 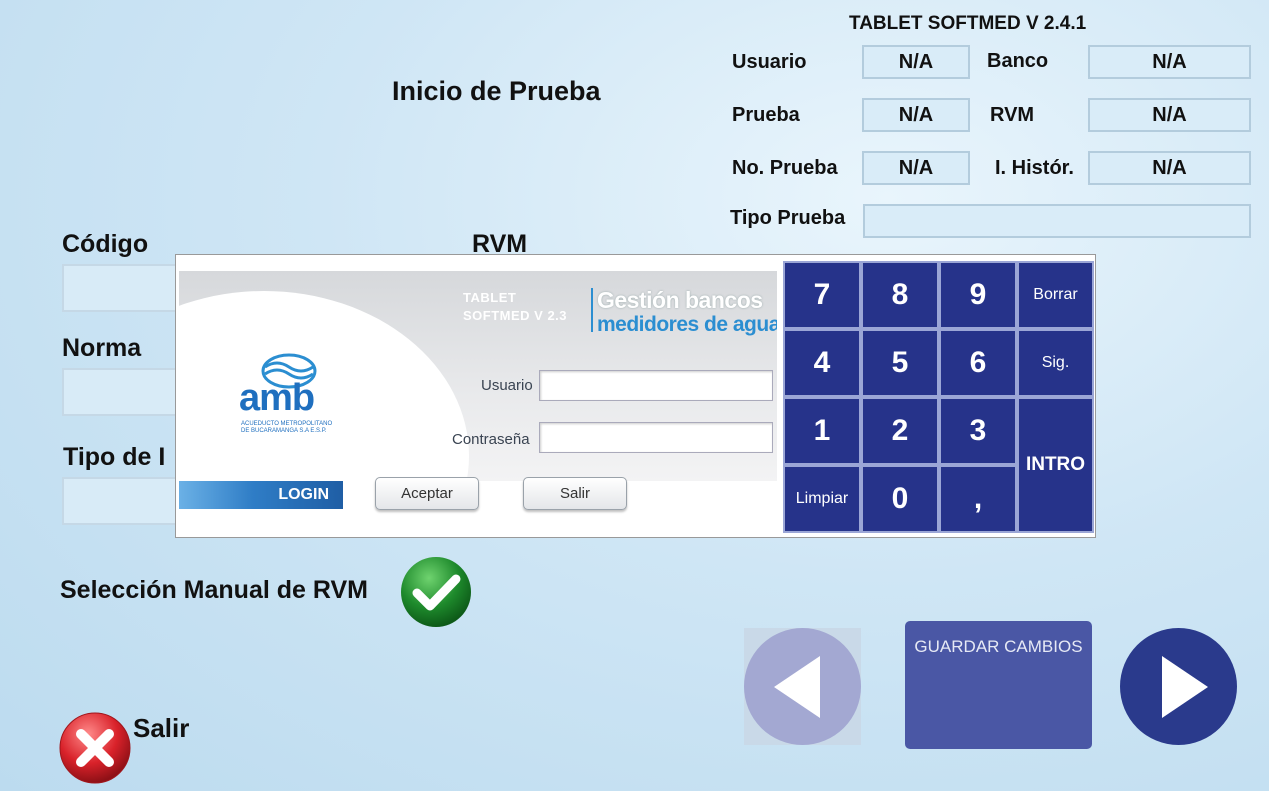 What do you see at coordinates (114, 457) in the screenshot?
I see `tipo-label: Tipo de I` at bounding box center [114, 457].